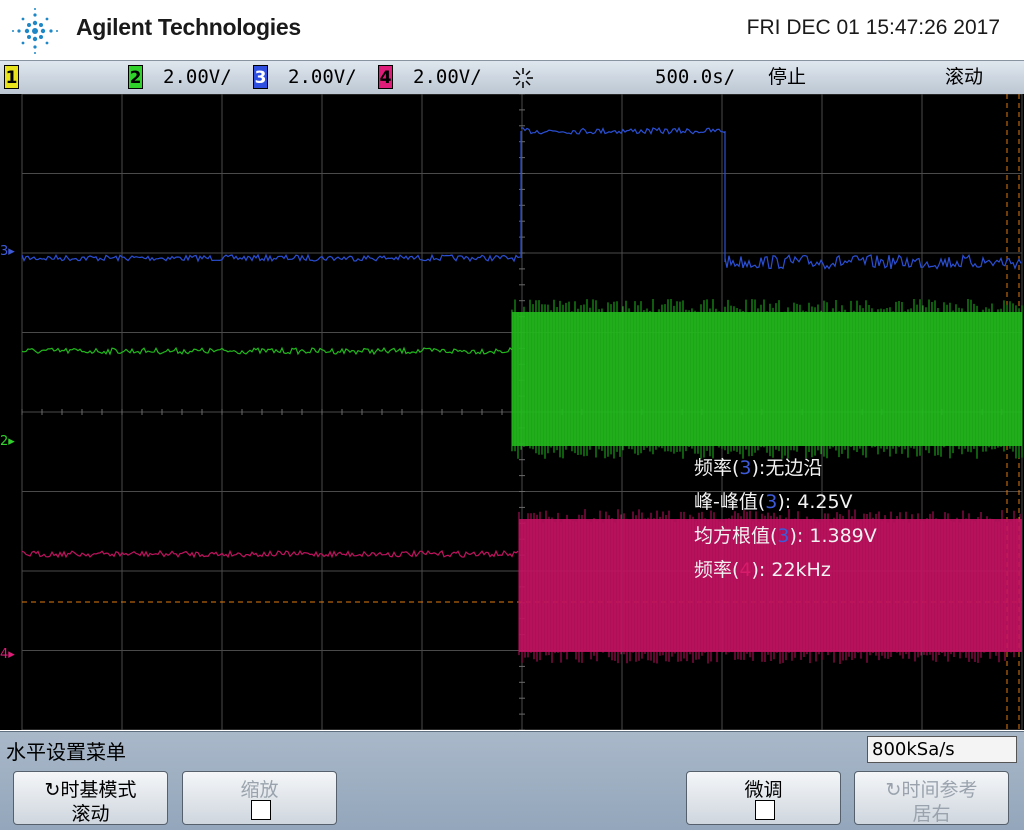  Describe the element at coordinates (833, 536) in the screenshot. I see `measurement-value: ): 1.389V` at that location.